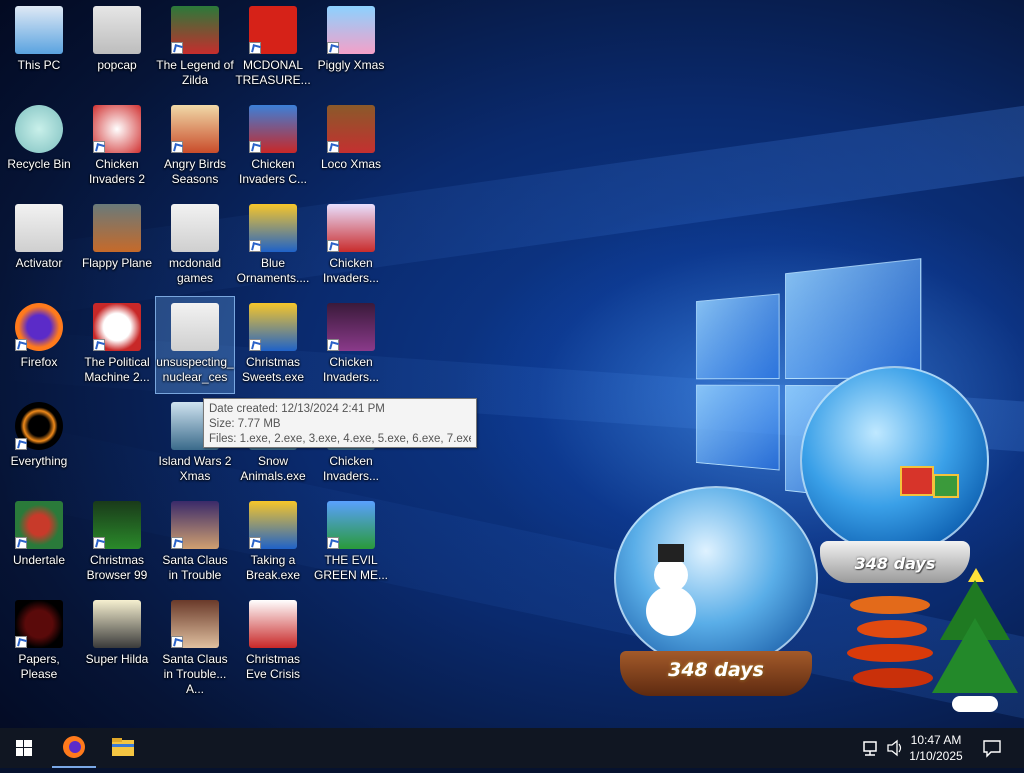 This screenshot has height=773, width=1024. Describe the element at coordinates (936, 740) in the screenshot. I see `clock-time: 10:47 AM` at that location.